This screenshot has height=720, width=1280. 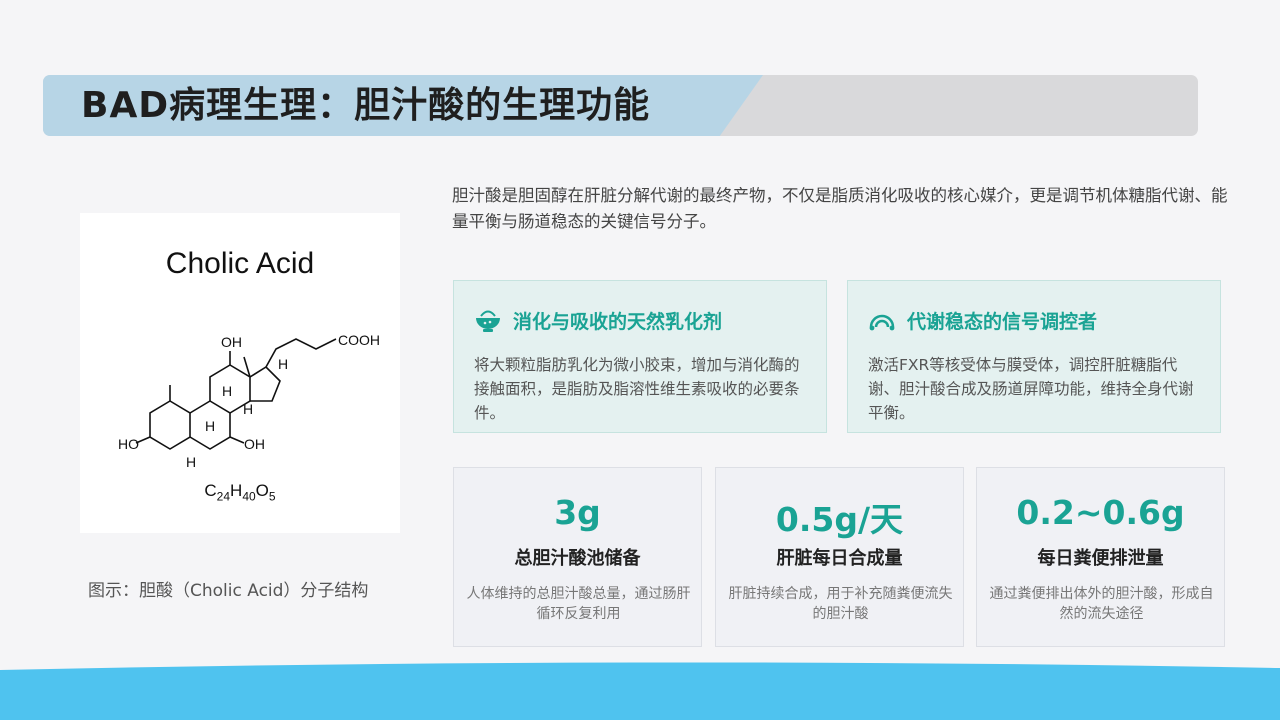 What do you see at coordinates (839, 519) in the screenshot?
I see `stat-value: 0.5g/天` at bounding box center [839, 519].